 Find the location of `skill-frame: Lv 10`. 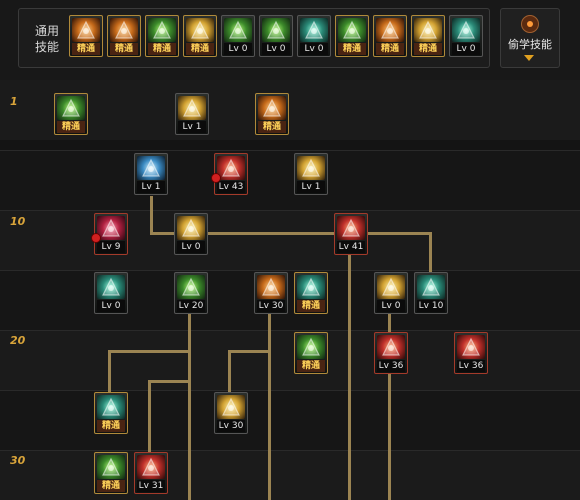

skill-frame: Lv 10 is located at coordinates (431, 293).